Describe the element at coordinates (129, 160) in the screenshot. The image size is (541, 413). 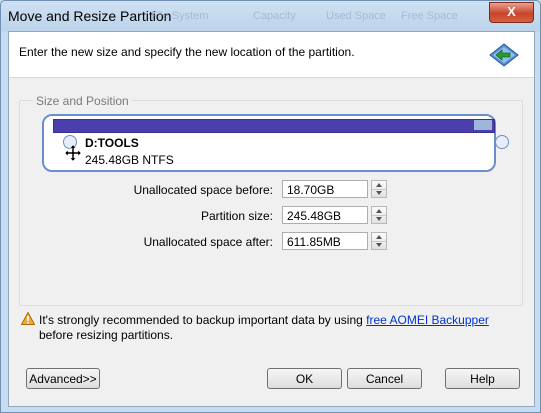
I see `partition-size-fs: 245.48GB NTFS` at that location.